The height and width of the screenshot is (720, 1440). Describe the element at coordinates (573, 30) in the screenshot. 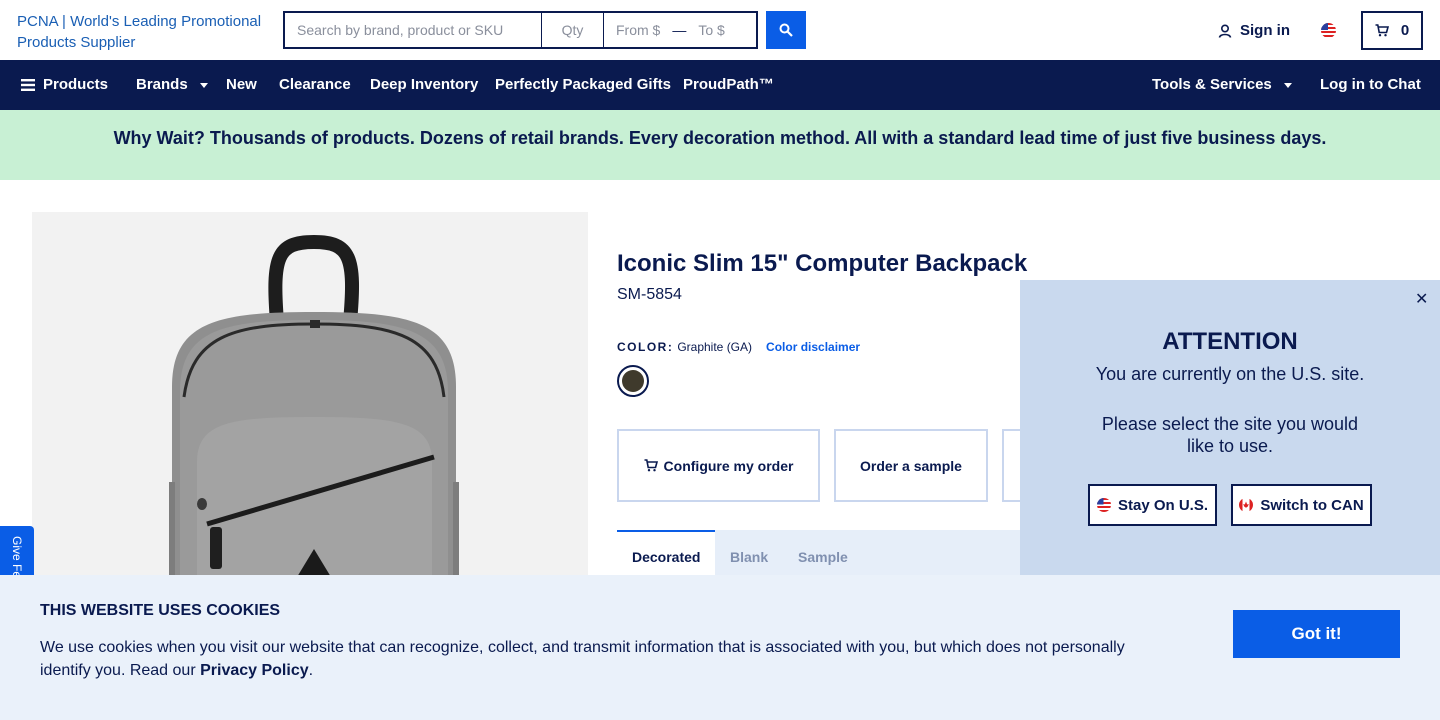

I see `qty-input: Qty` at that location.